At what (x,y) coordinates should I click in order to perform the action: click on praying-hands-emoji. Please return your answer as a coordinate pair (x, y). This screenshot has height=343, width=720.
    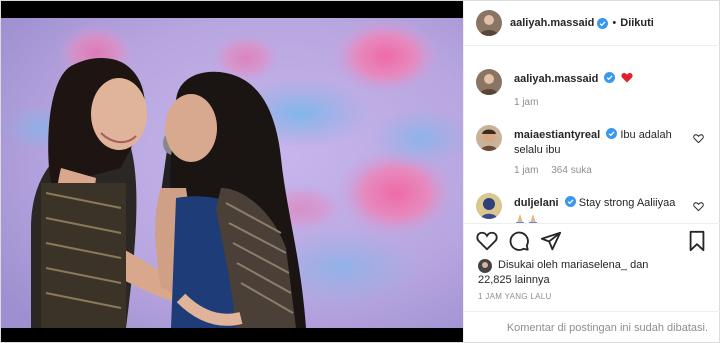
    Looking at the image, I should click on (604, 218).